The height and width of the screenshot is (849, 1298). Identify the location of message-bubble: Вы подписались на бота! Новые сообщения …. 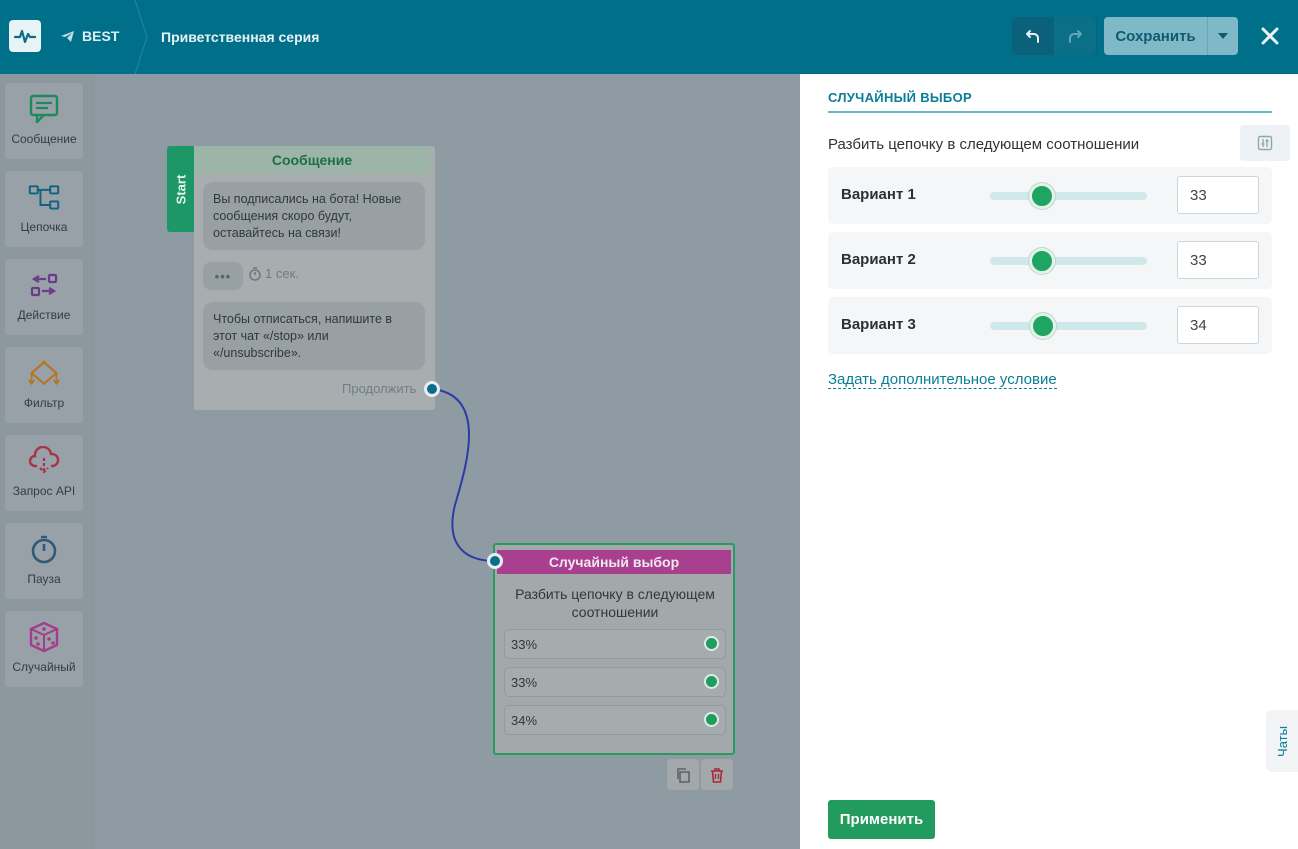
(314, 216).